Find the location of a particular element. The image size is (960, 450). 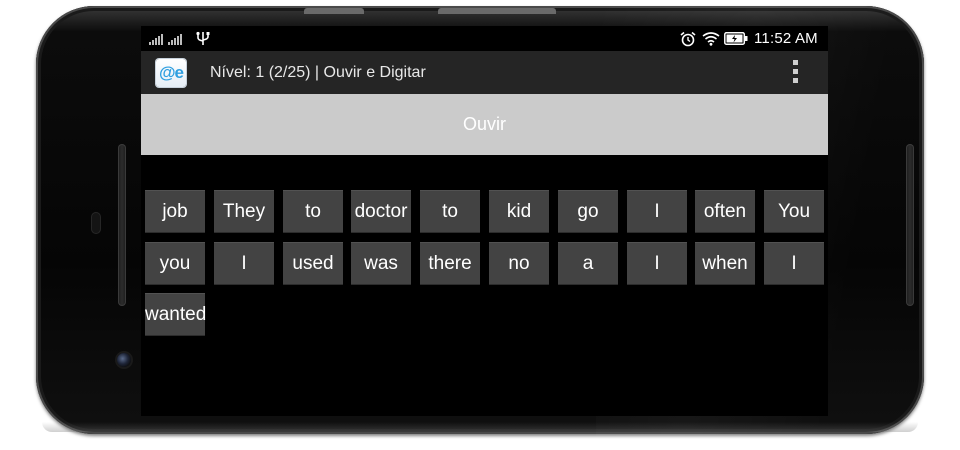

proximity-sensor is located at coordinates (96, 223).